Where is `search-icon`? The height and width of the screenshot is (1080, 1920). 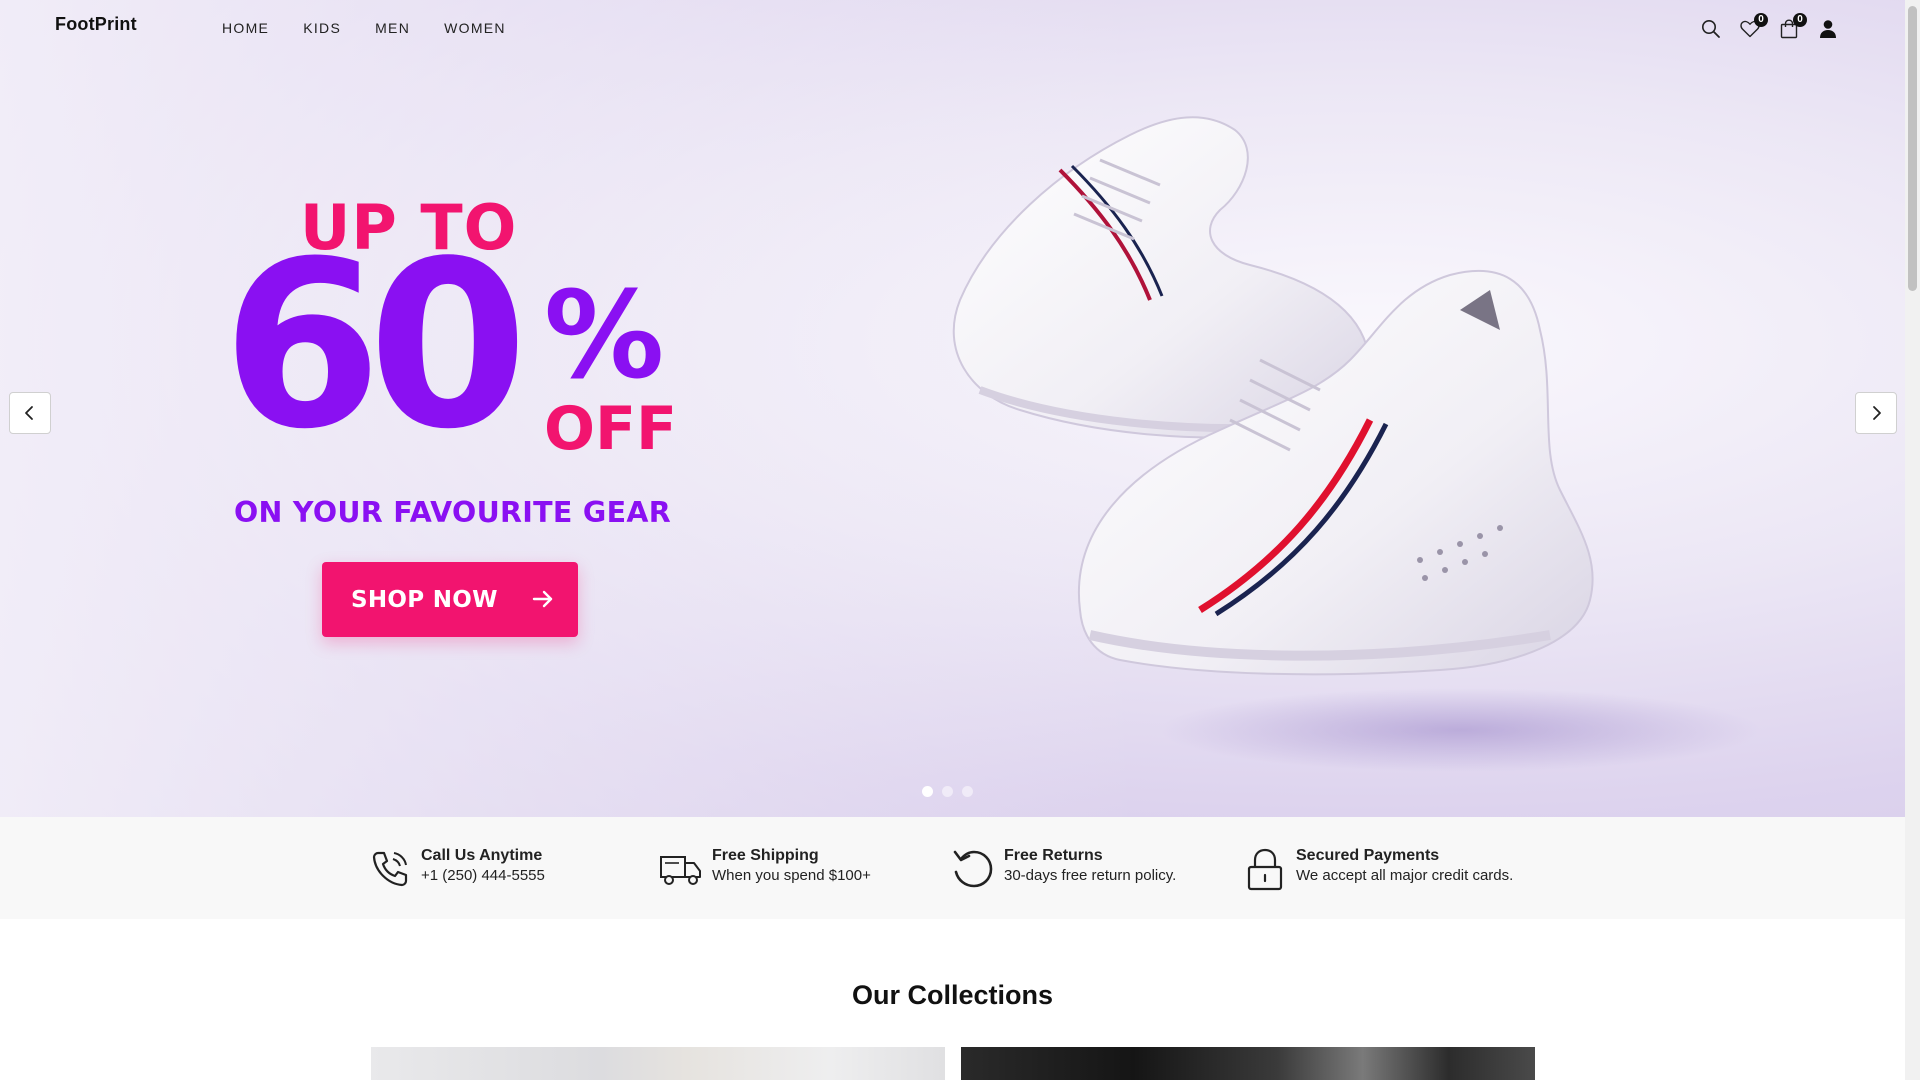
search-icon is located at coordinates (1711, 29).